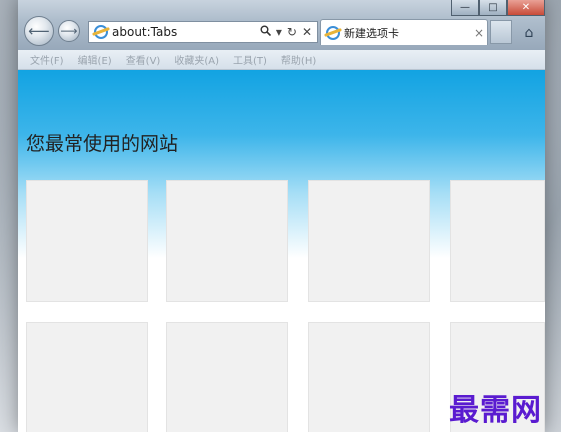  I want to click on home-button: ⌂, so click(529, 33).